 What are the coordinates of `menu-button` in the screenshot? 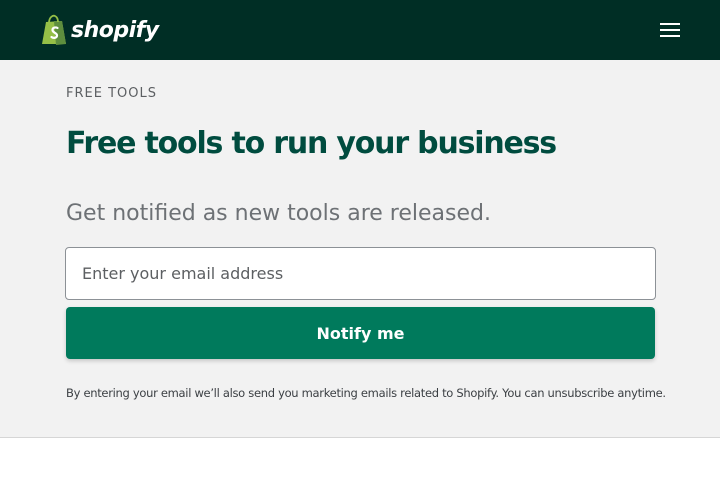 It's located at (670, 30).